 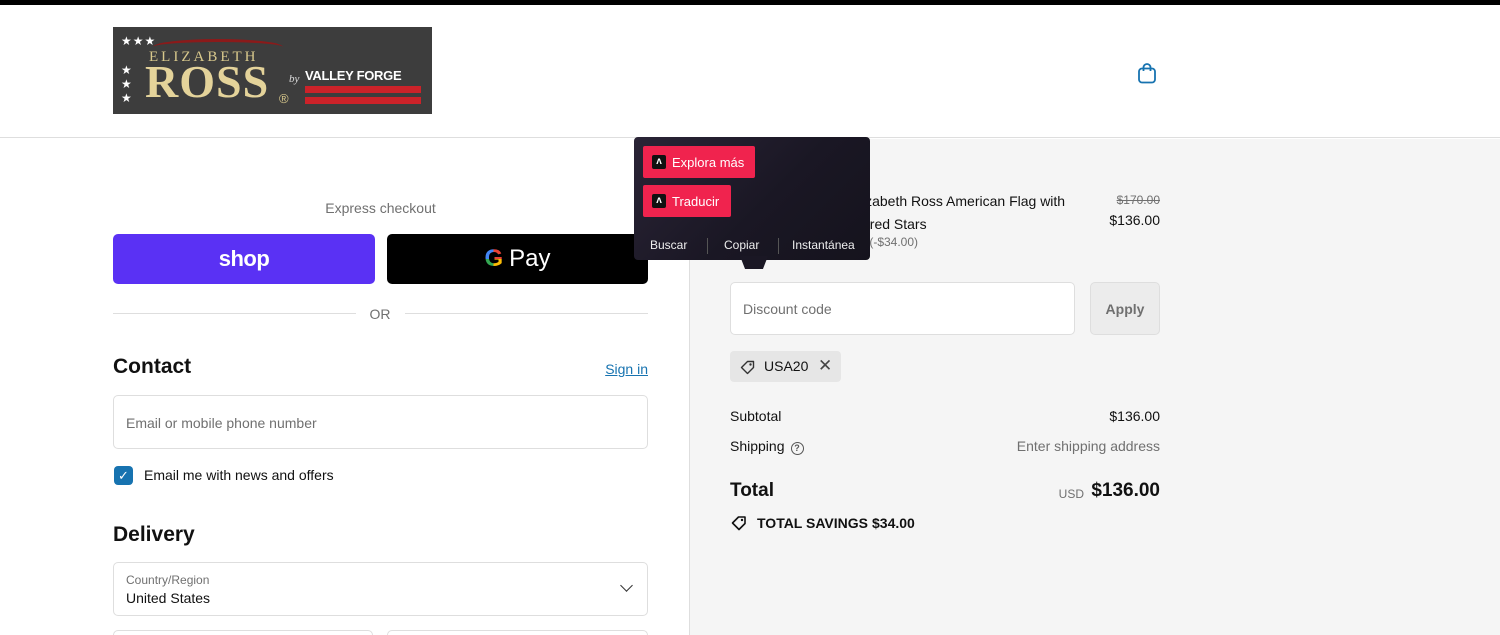 What do you see at coordinates (272, 70) in the screenshot?
I see `store-logo: ★★★ ★ ★ ★ ELIZABETH ROSS ® by VALLEY FORGE` at bounding box center [272, 70].